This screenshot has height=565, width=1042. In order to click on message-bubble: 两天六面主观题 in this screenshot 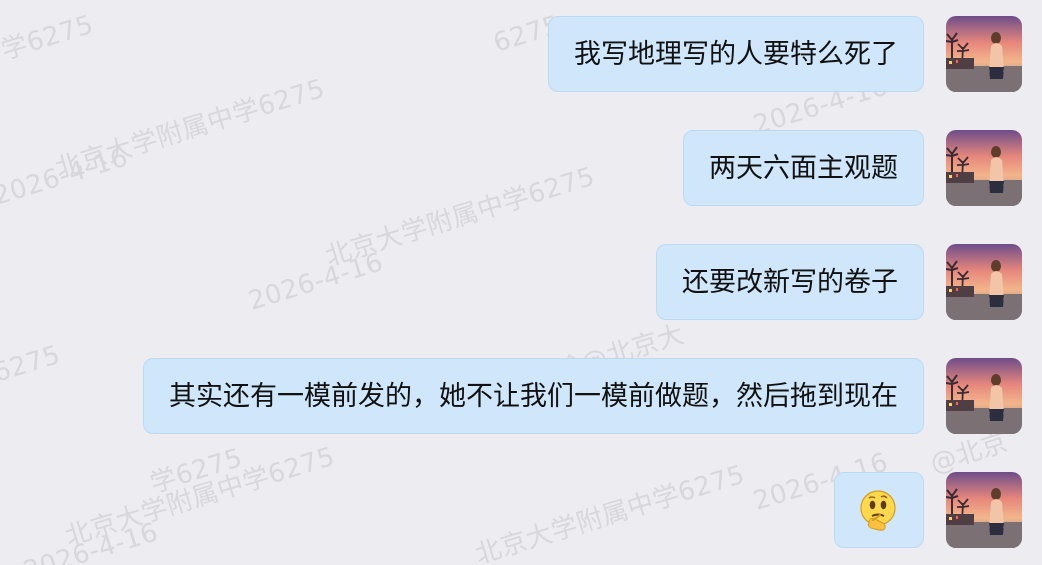, I will do `click(803, 168)`.